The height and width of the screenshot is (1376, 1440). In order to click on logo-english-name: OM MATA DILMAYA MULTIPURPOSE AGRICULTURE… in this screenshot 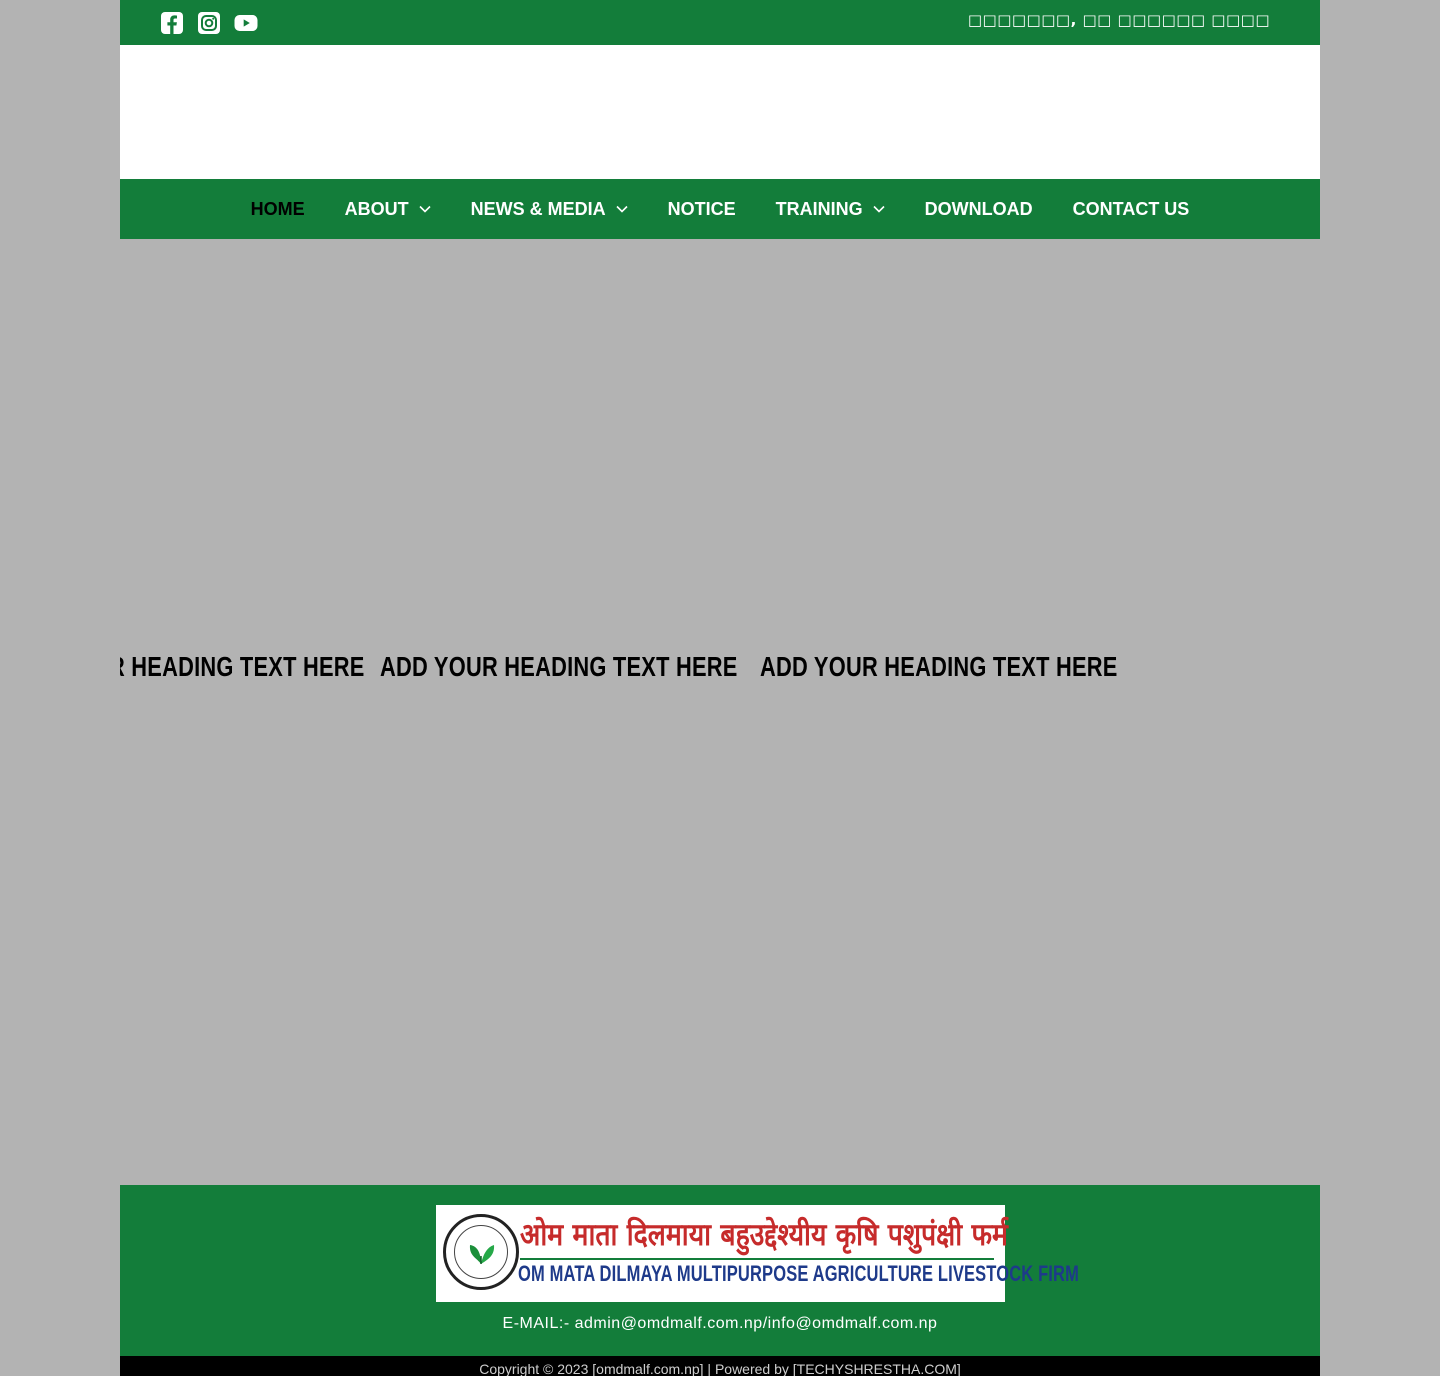, I will do `click(798, 1273)`.